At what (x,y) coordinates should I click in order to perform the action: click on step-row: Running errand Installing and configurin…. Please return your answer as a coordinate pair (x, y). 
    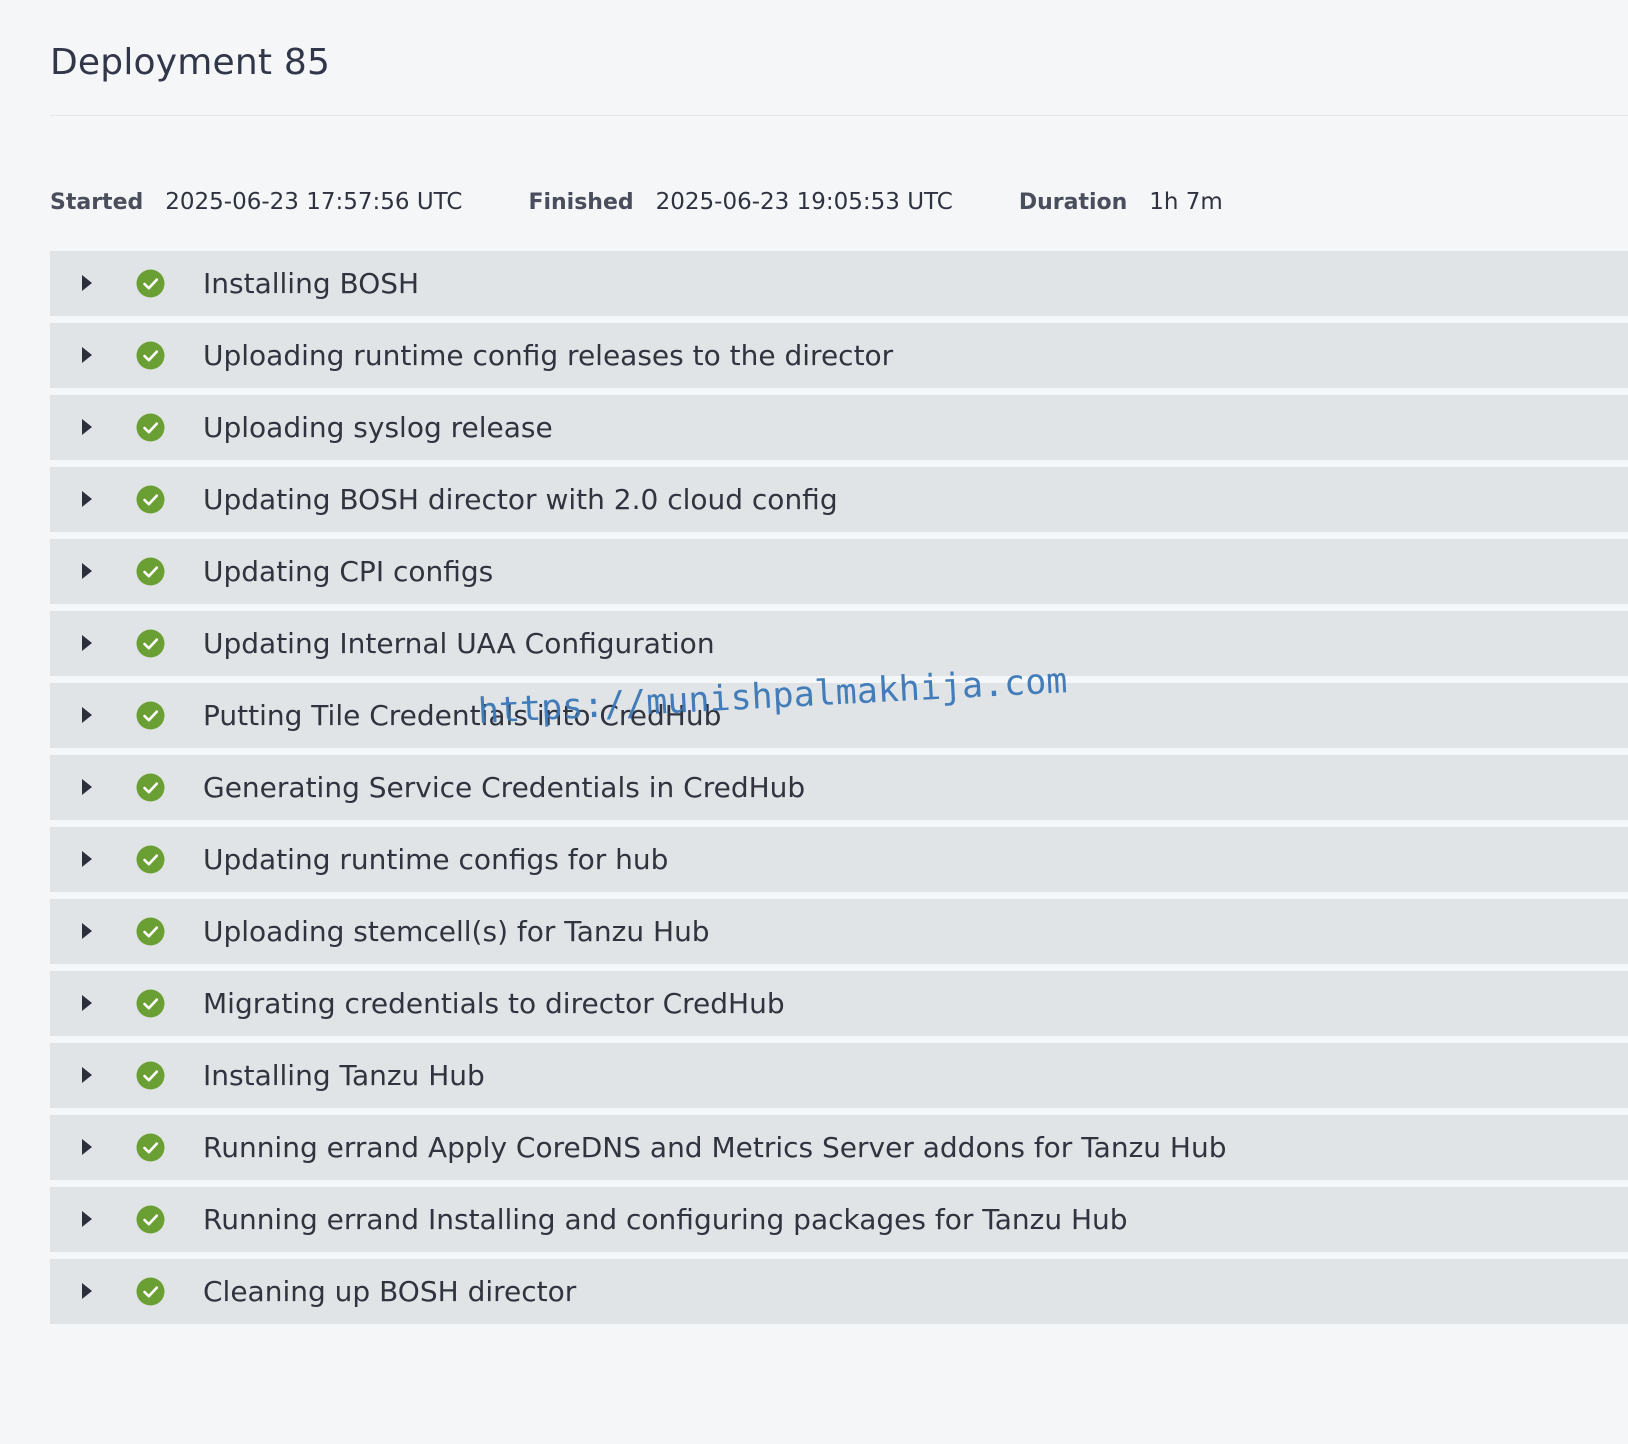
    Looking at the image, I should click on (839, 1219).